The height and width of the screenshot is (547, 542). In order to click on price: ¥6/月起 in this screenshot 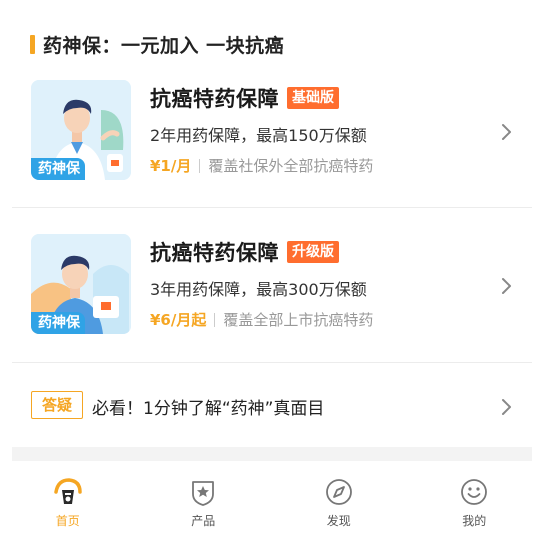, I will do `click(178, 320)`.